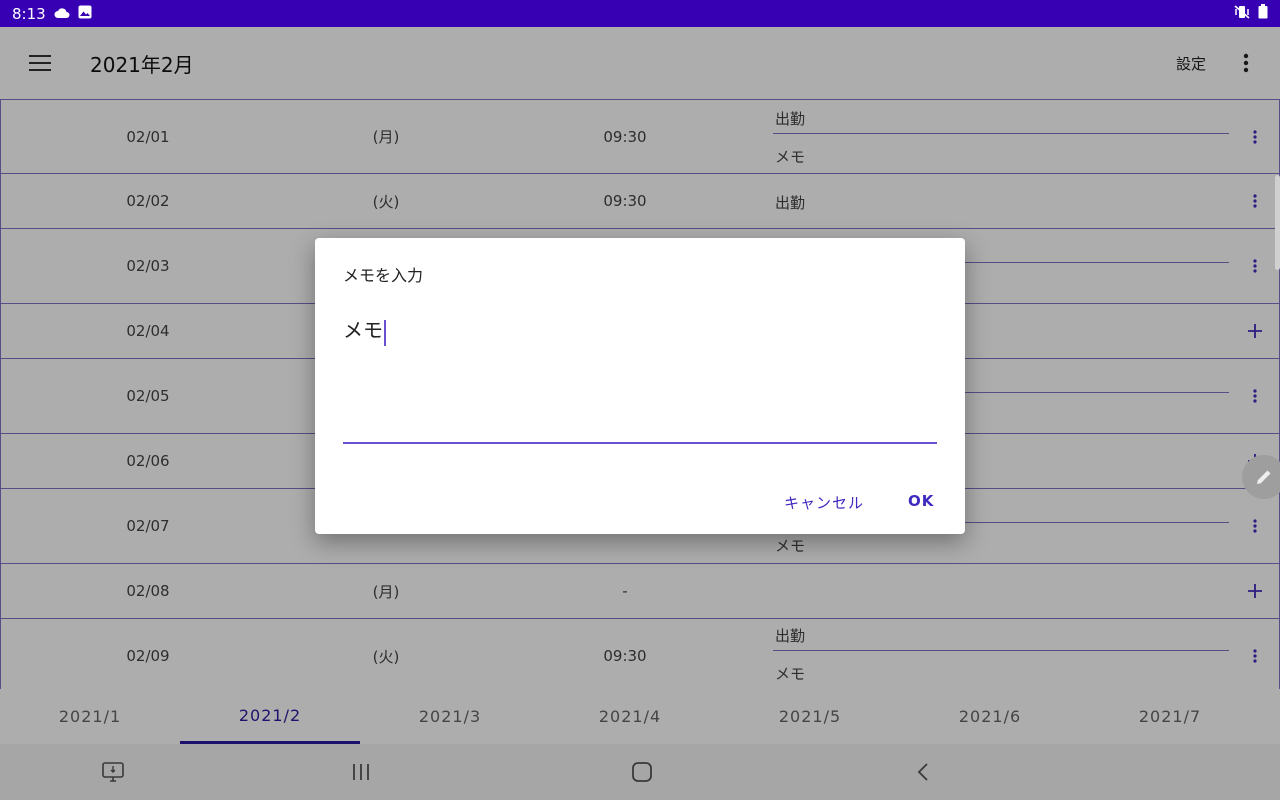 The image size is (1280, 800). I want to click on dialog-title: メモを入力, so click(383, 275).